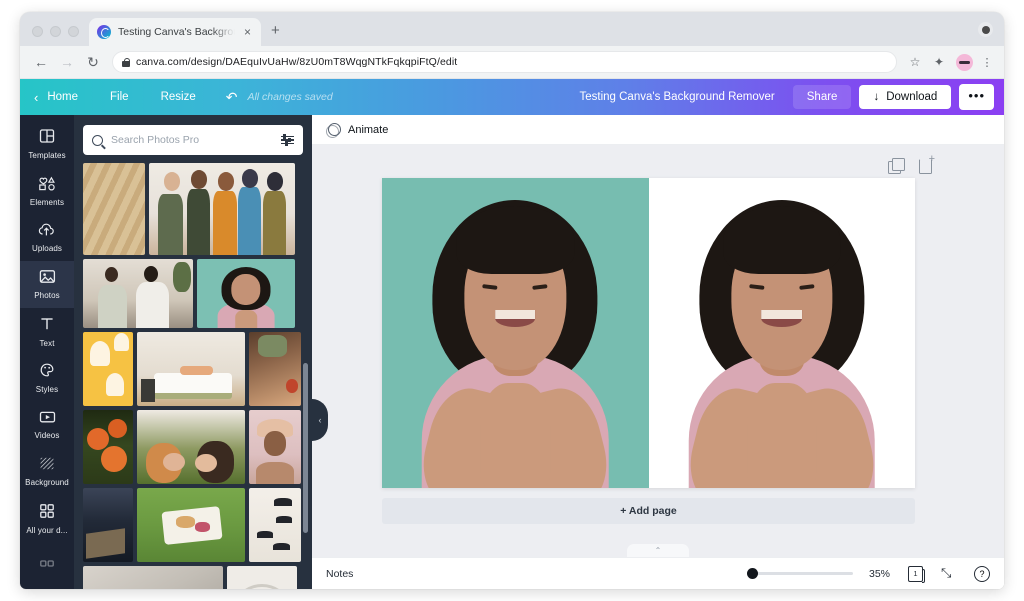 The height and width of the screenshot is (601, 1024). Describe the element at coordinates (108, 525) in the screenshot. I see `photo-thumb-night-building` at that location.